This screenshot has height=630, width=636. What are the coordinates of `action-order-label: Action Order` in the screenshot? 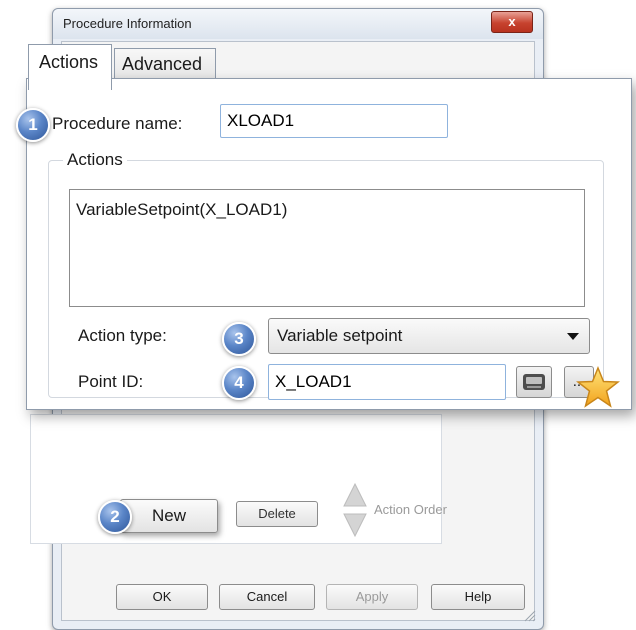 It's located at (410, 509).